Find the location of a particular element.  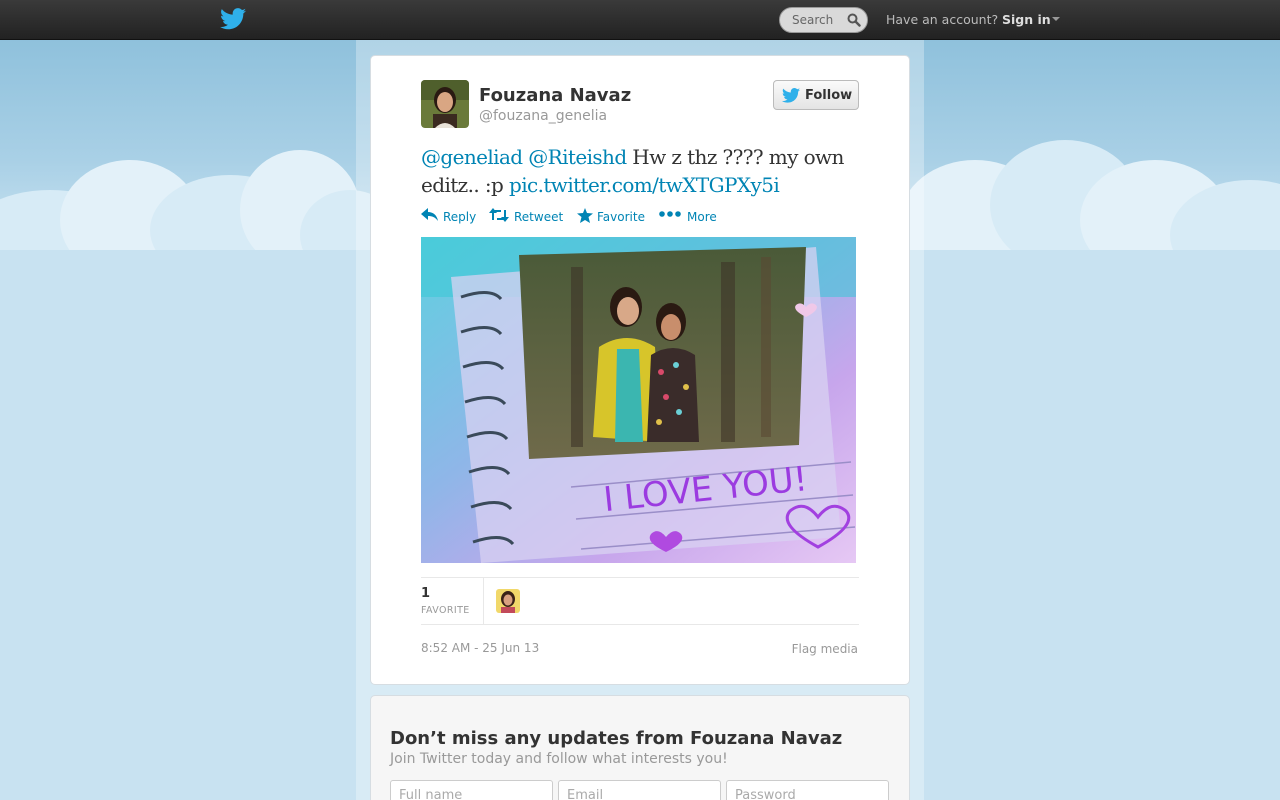

full-name-field is located at coordinates (471, 790).